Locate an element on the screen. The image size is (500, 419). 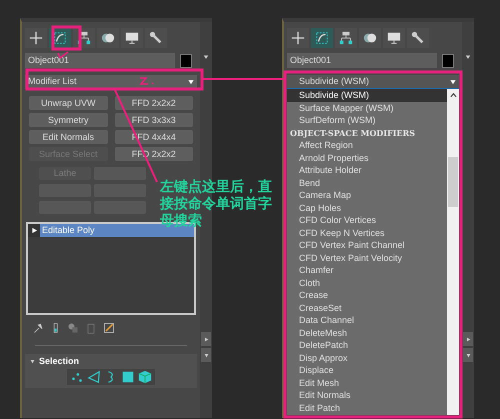
dropdown-option: DeletePatch is located at coordinates (367, 345).